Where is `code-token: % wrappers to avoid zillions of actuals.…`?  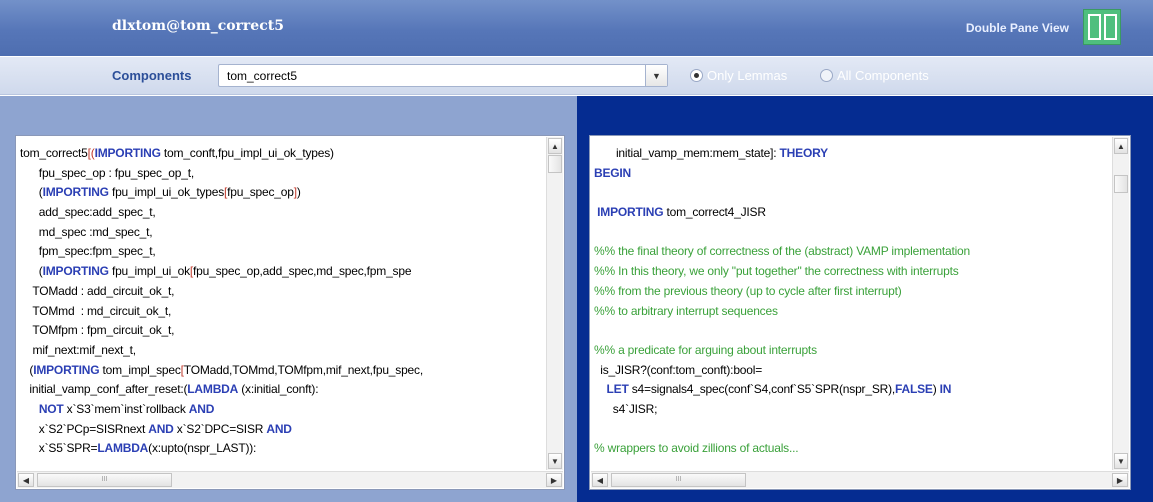 code-token: % wrappers to avoid zillions of actuals.… is located at coordinates (696, 448).